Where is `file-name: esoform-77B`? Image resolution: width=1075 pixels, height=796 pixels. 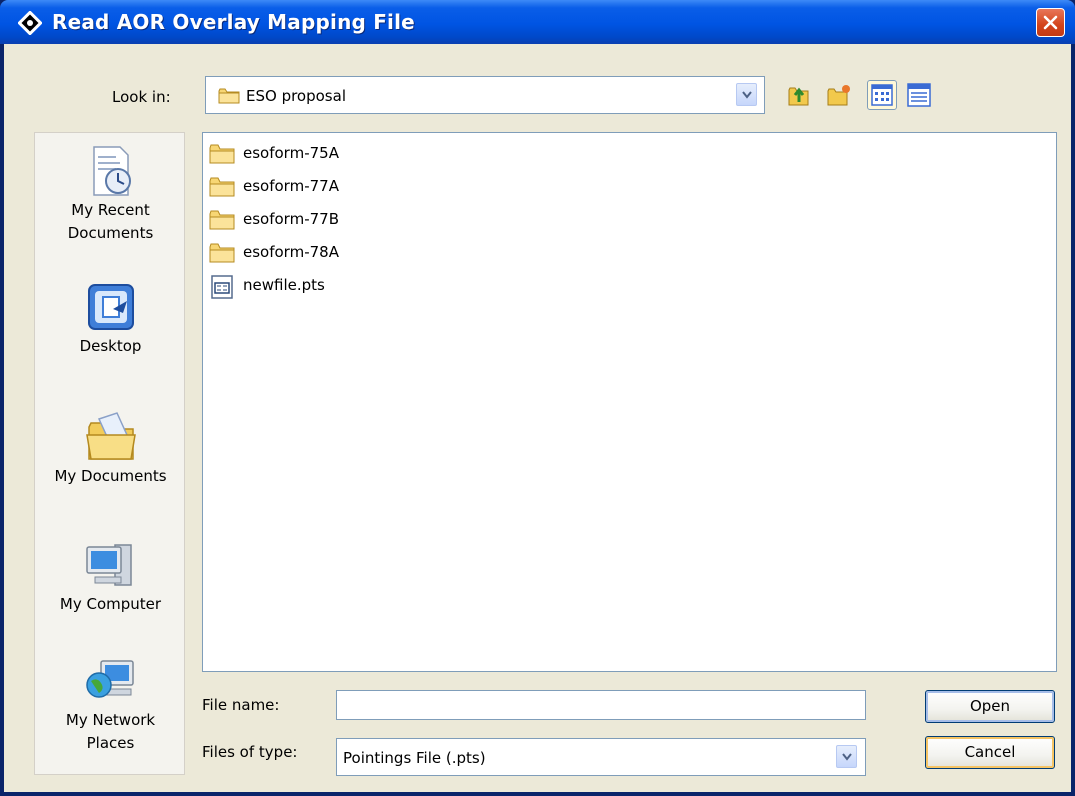
file-name: esoform-77B is located at coordinates (291, 219).